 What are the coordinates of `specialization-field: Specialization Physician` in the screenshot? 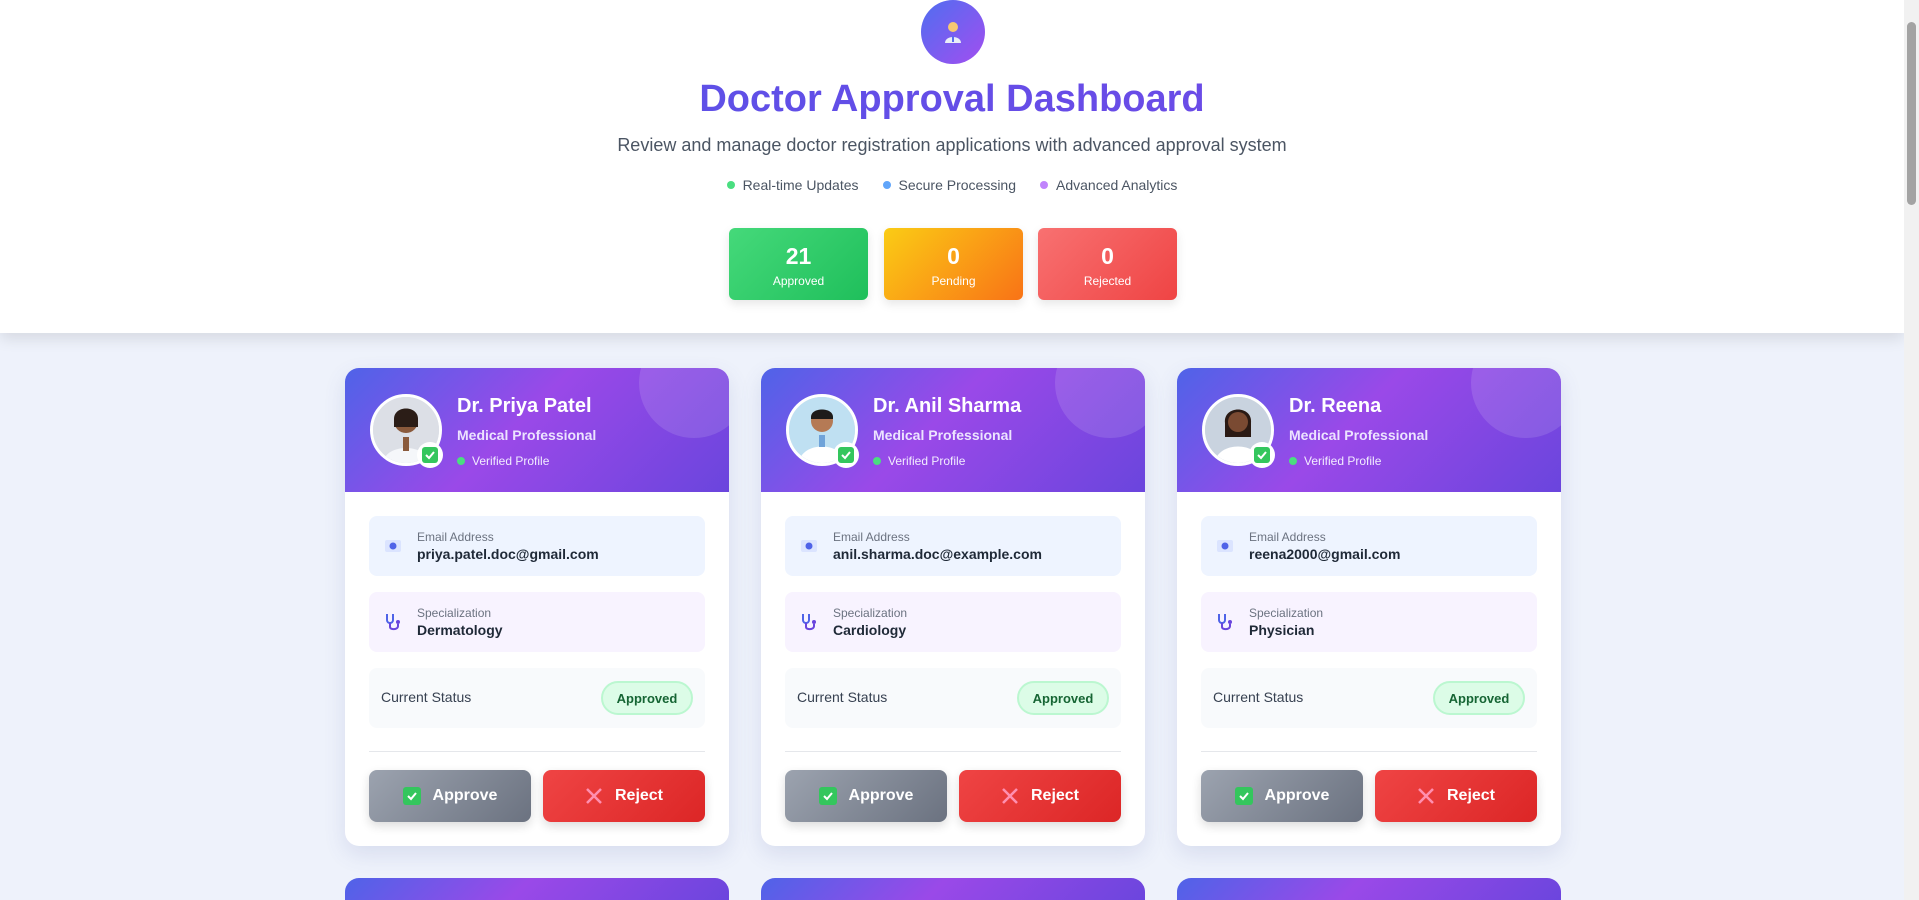 It's located at (1369, 622).